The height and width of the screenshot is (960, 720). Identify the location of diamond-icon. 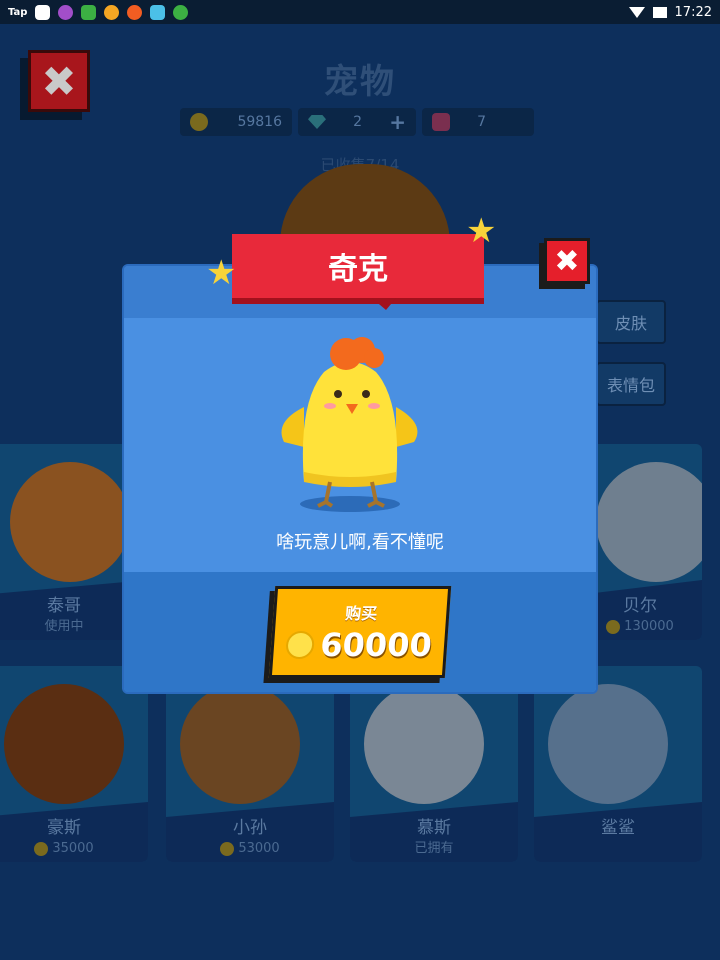
(317, 122).